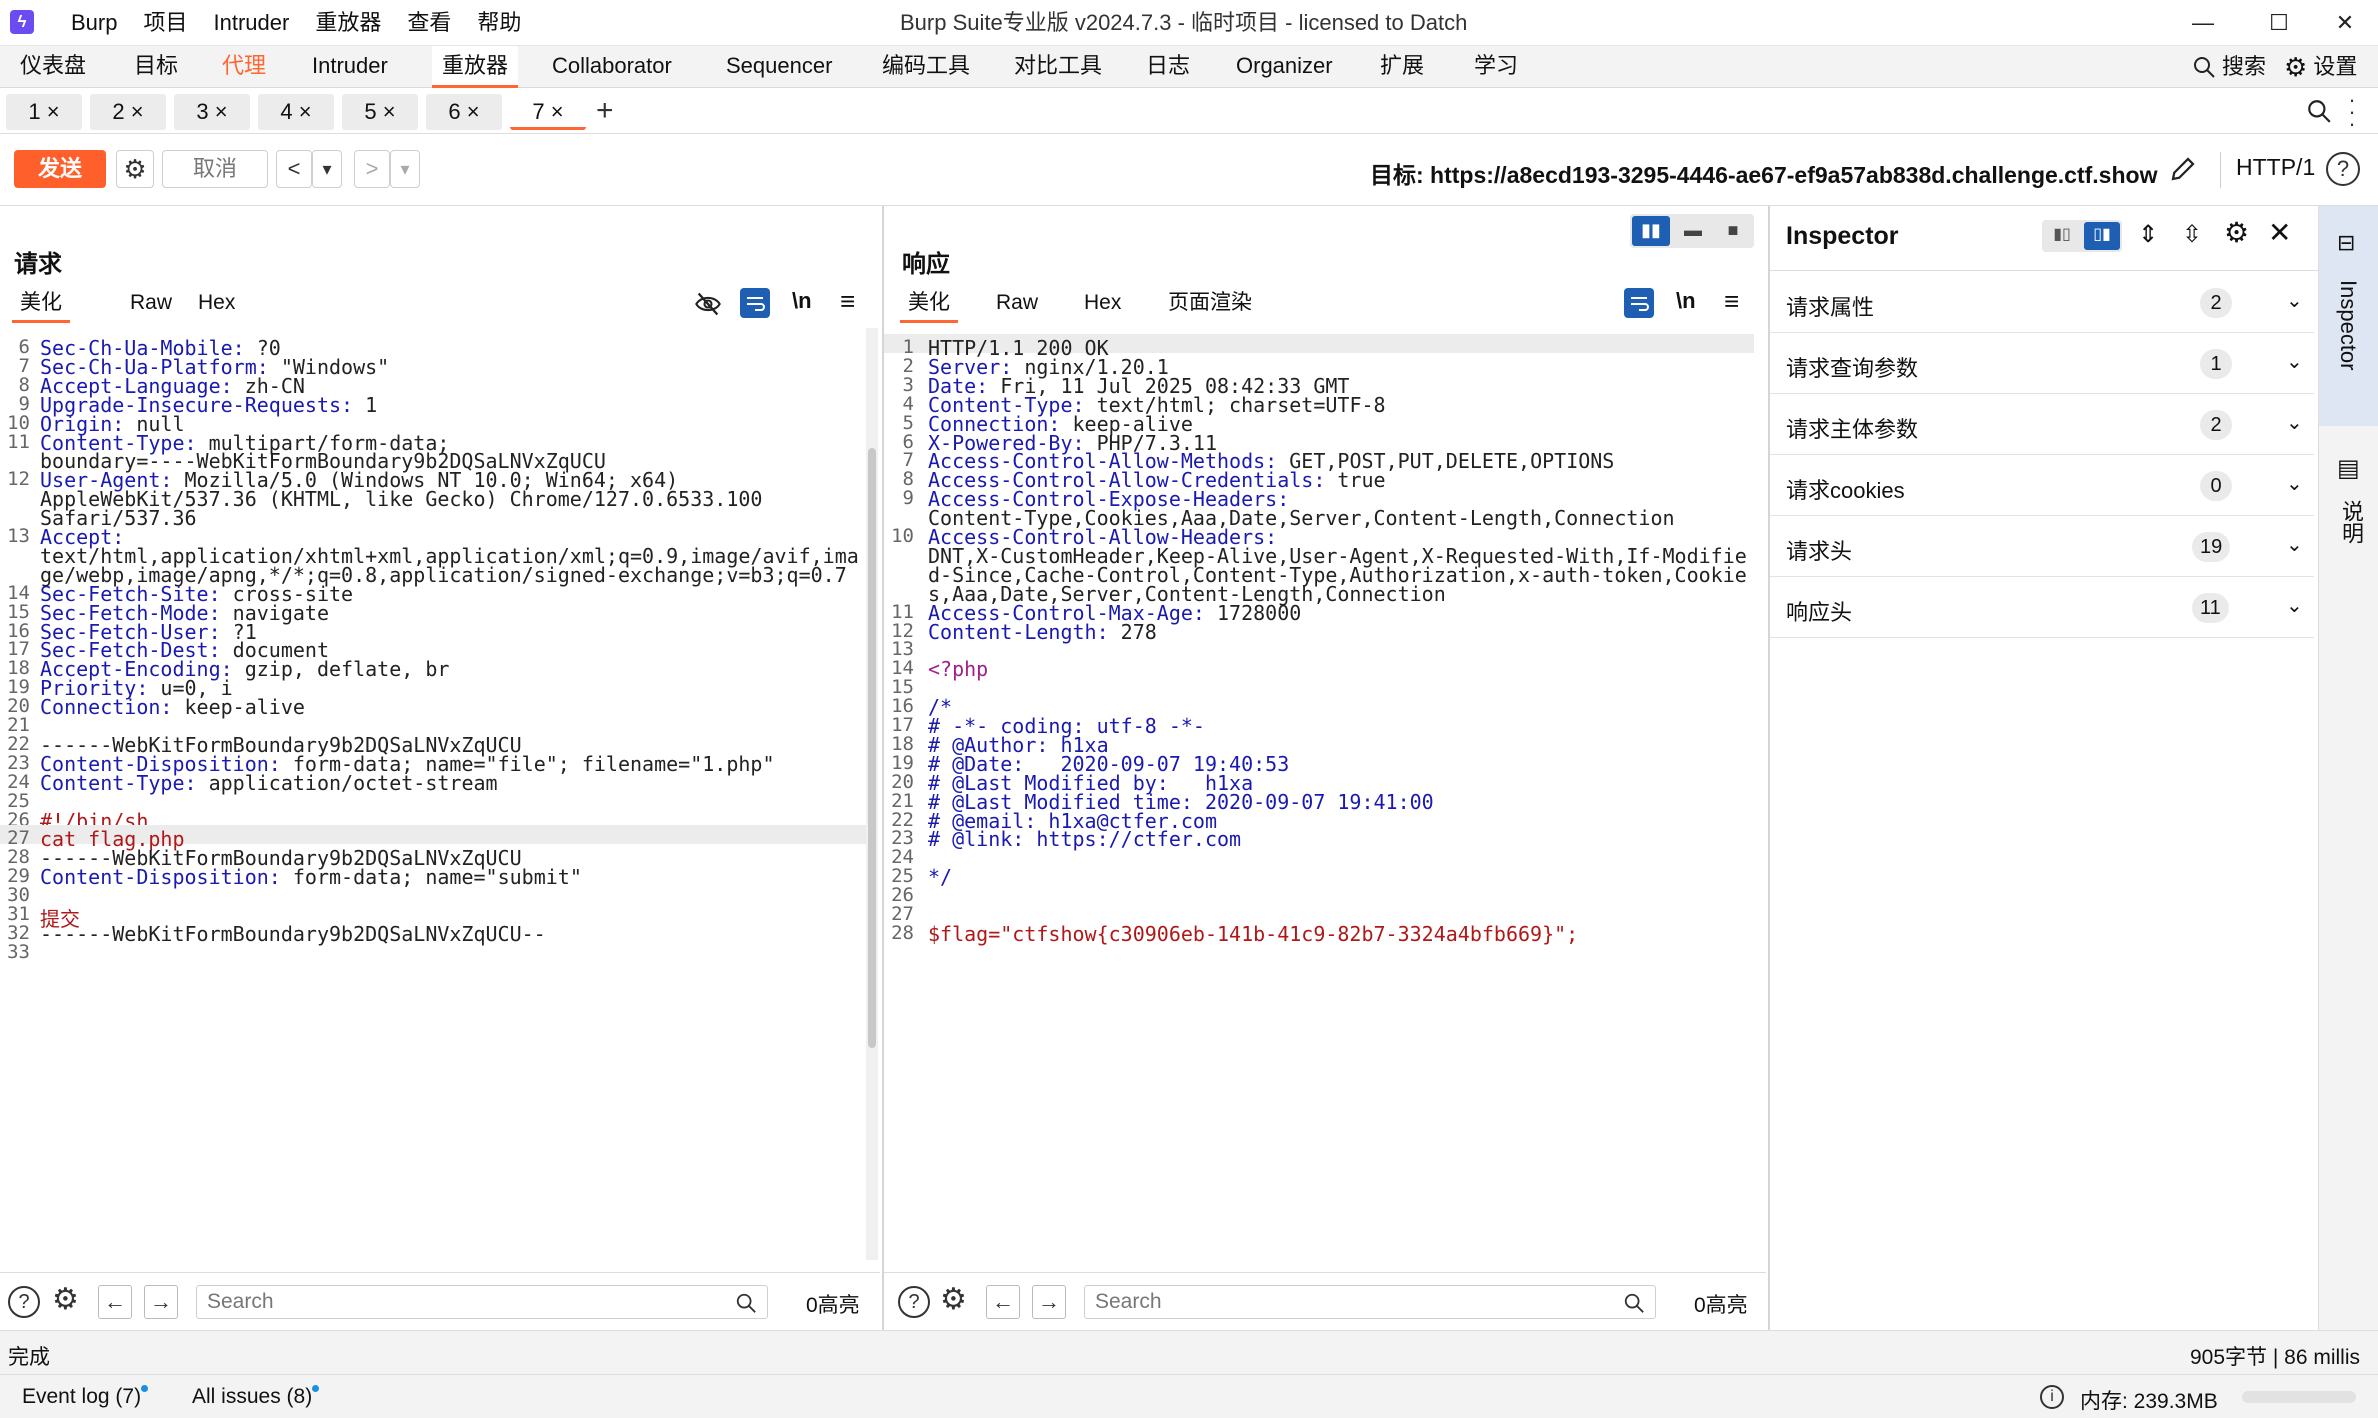 The image size is (2378, 1418). What do you see at coordinates (1284, 67) in the screenshot?
I see `tab-organizer: Organizer` at bounding box center [1284, 67].